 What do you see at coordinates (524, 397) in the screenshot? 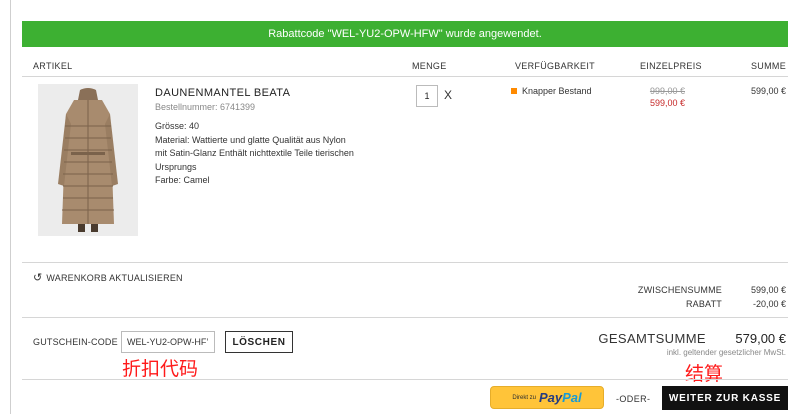
I see `paypal-prefix: Direkt zu` at bounding box center [524, 397].